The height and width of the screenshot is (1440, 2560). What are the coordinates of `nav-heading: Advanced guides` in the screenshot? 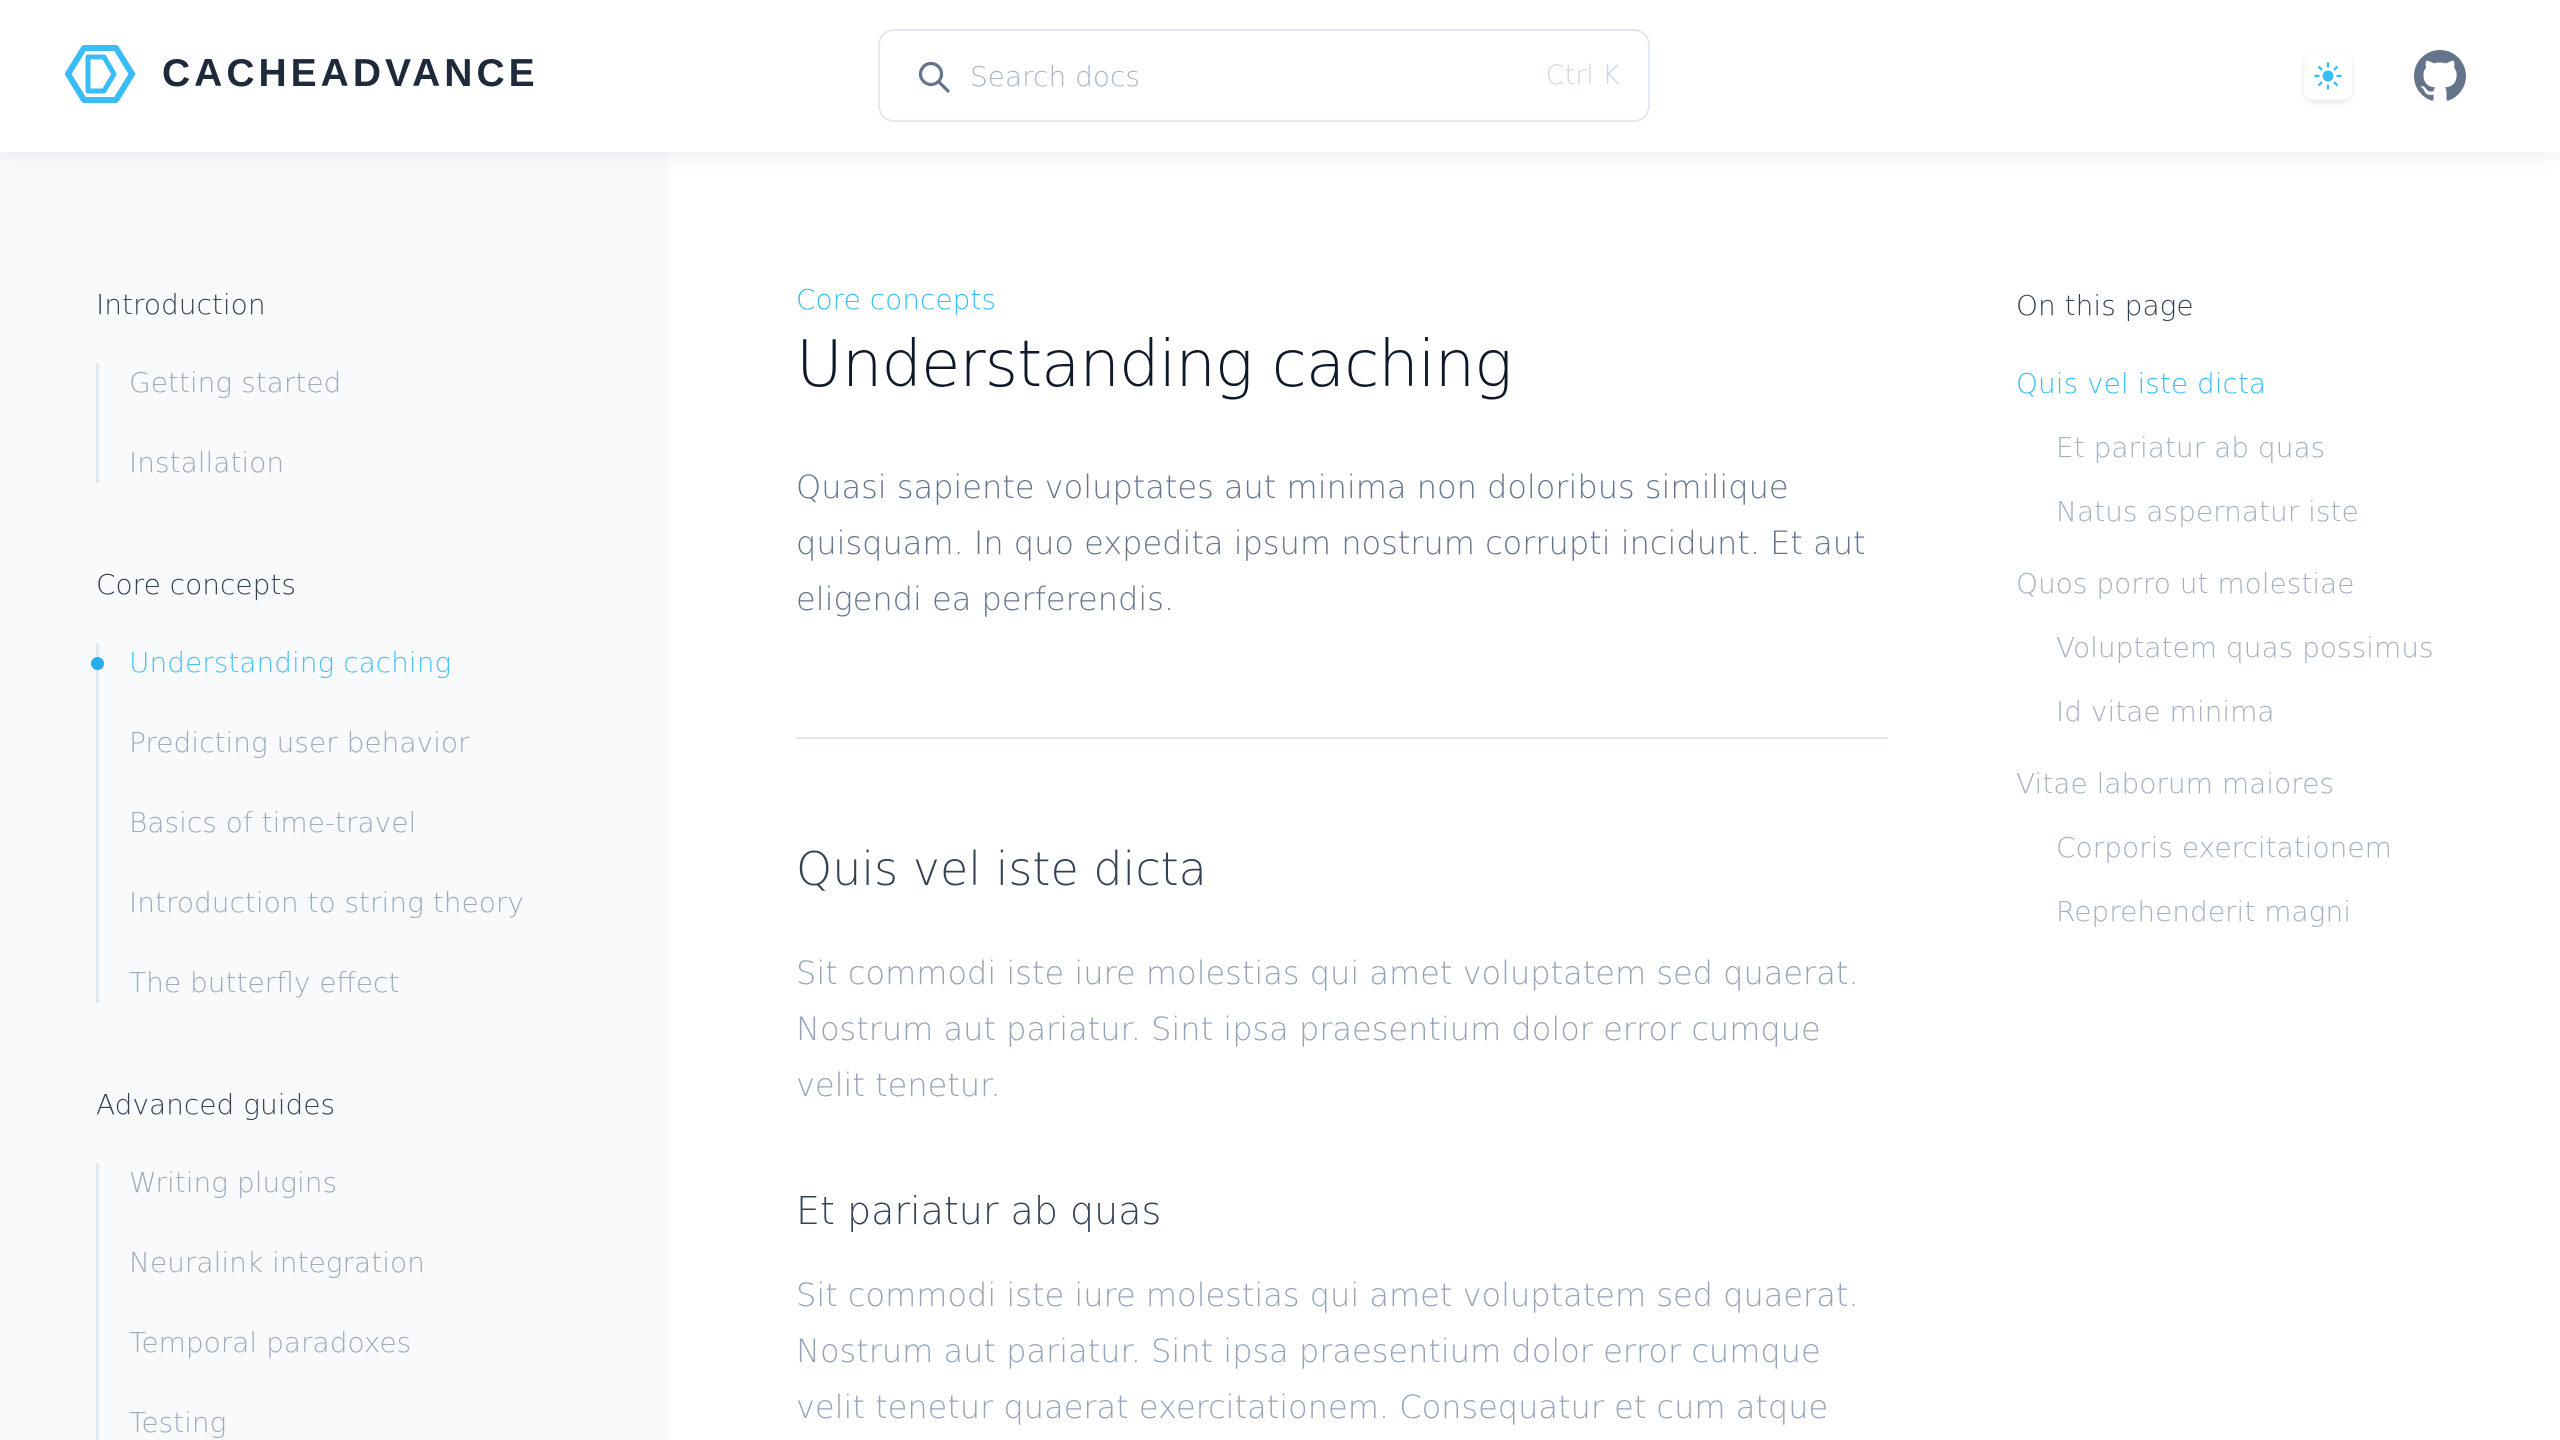 It's located at (216, 1104).